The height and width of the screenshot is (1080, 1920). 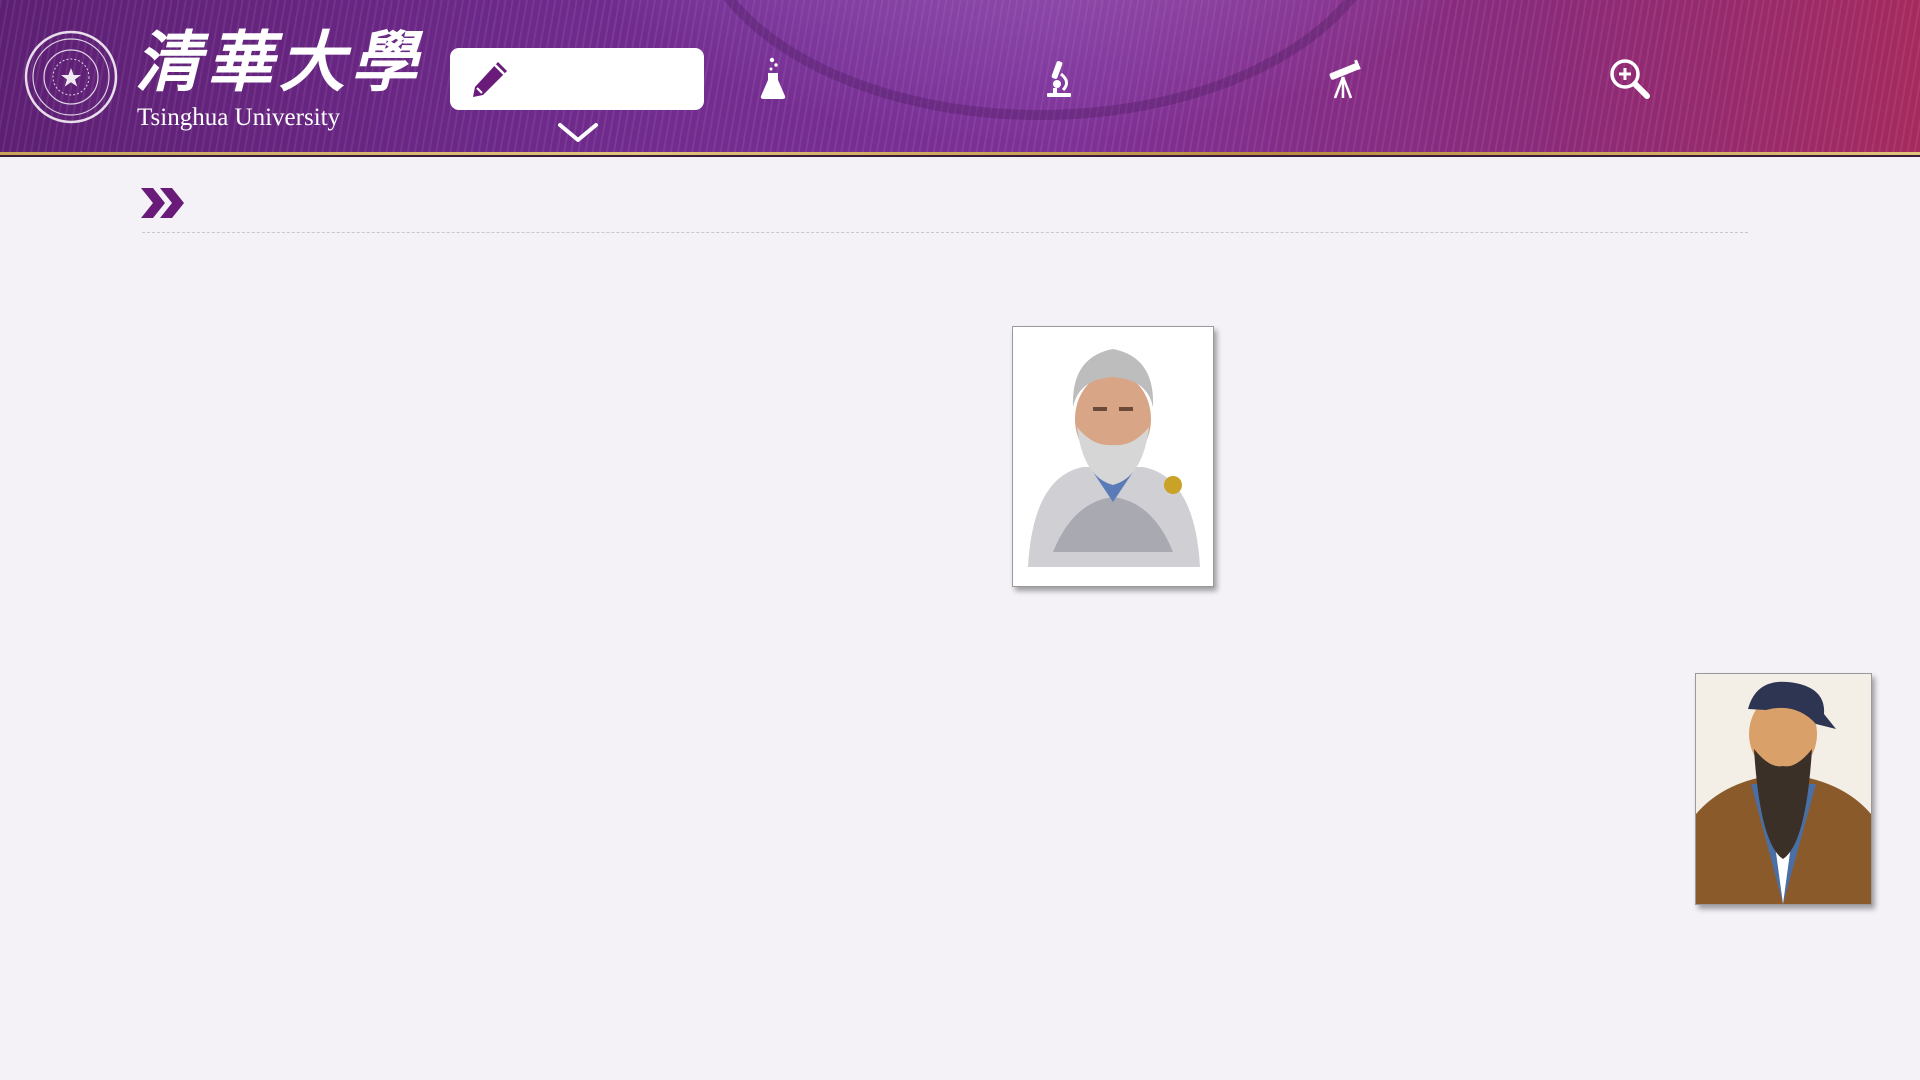 I want to click on header-banner: 清華大學 Tsinghua University, so click(x=960, y=78).